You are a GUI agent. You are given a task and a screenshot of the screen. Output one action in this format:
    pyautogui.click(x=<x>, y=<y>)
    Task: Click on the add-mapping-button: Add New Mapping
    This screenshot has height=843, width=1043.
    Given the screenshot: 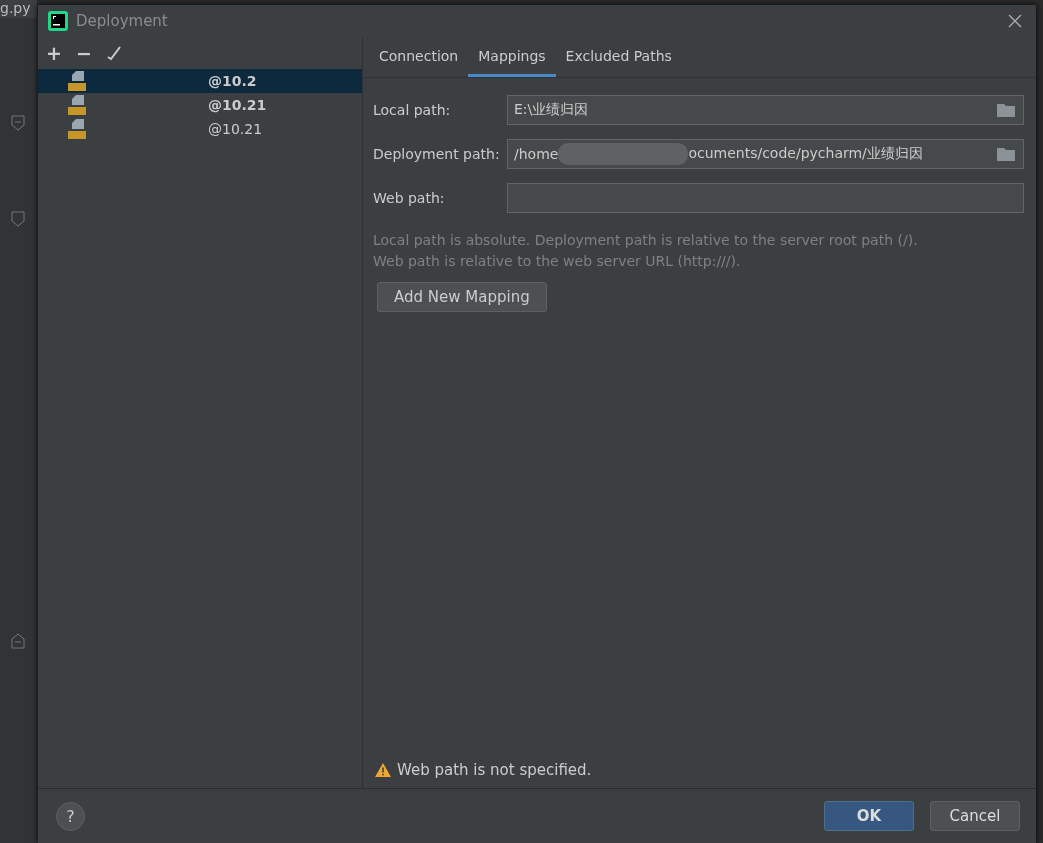 What is the action you would take?
    pyautogui.click(x=462, y=297)
    